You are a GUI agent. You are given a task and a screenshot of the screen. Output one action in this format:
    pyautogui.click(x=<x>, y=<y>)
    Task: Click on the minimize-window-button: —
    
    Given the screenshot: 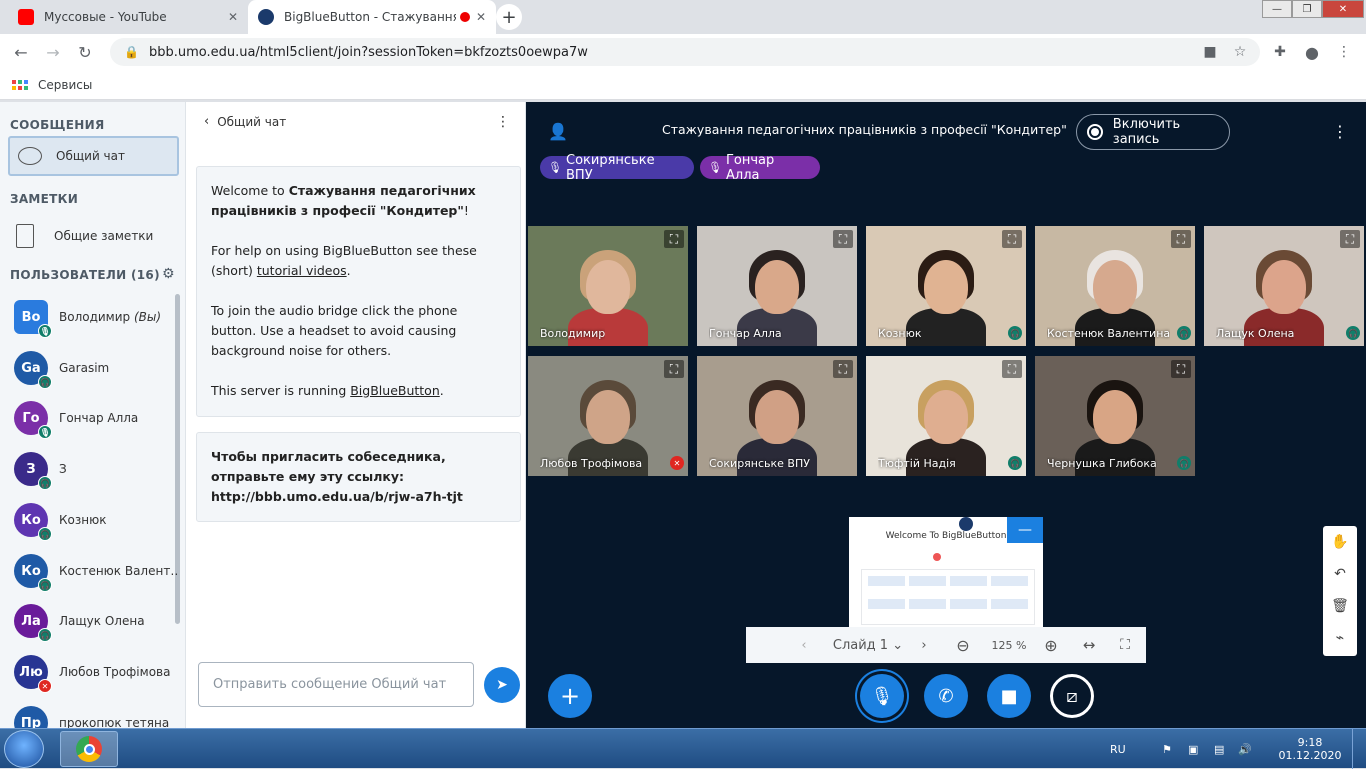 What is the action you would take?
    pyautogui.click(x=1277, y=9)
    